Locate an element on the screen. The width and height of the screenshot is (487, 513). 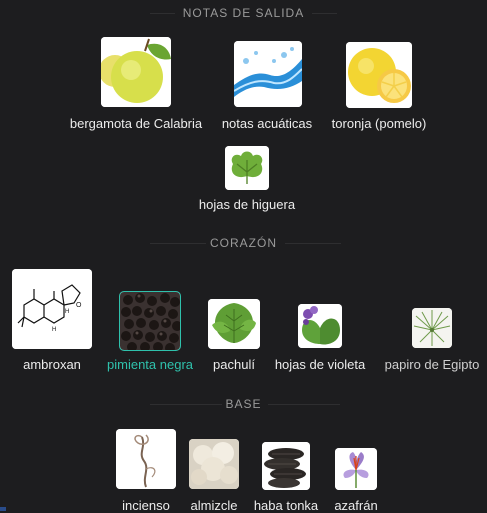
bergamot-icon is located at coordinates (136, 72).